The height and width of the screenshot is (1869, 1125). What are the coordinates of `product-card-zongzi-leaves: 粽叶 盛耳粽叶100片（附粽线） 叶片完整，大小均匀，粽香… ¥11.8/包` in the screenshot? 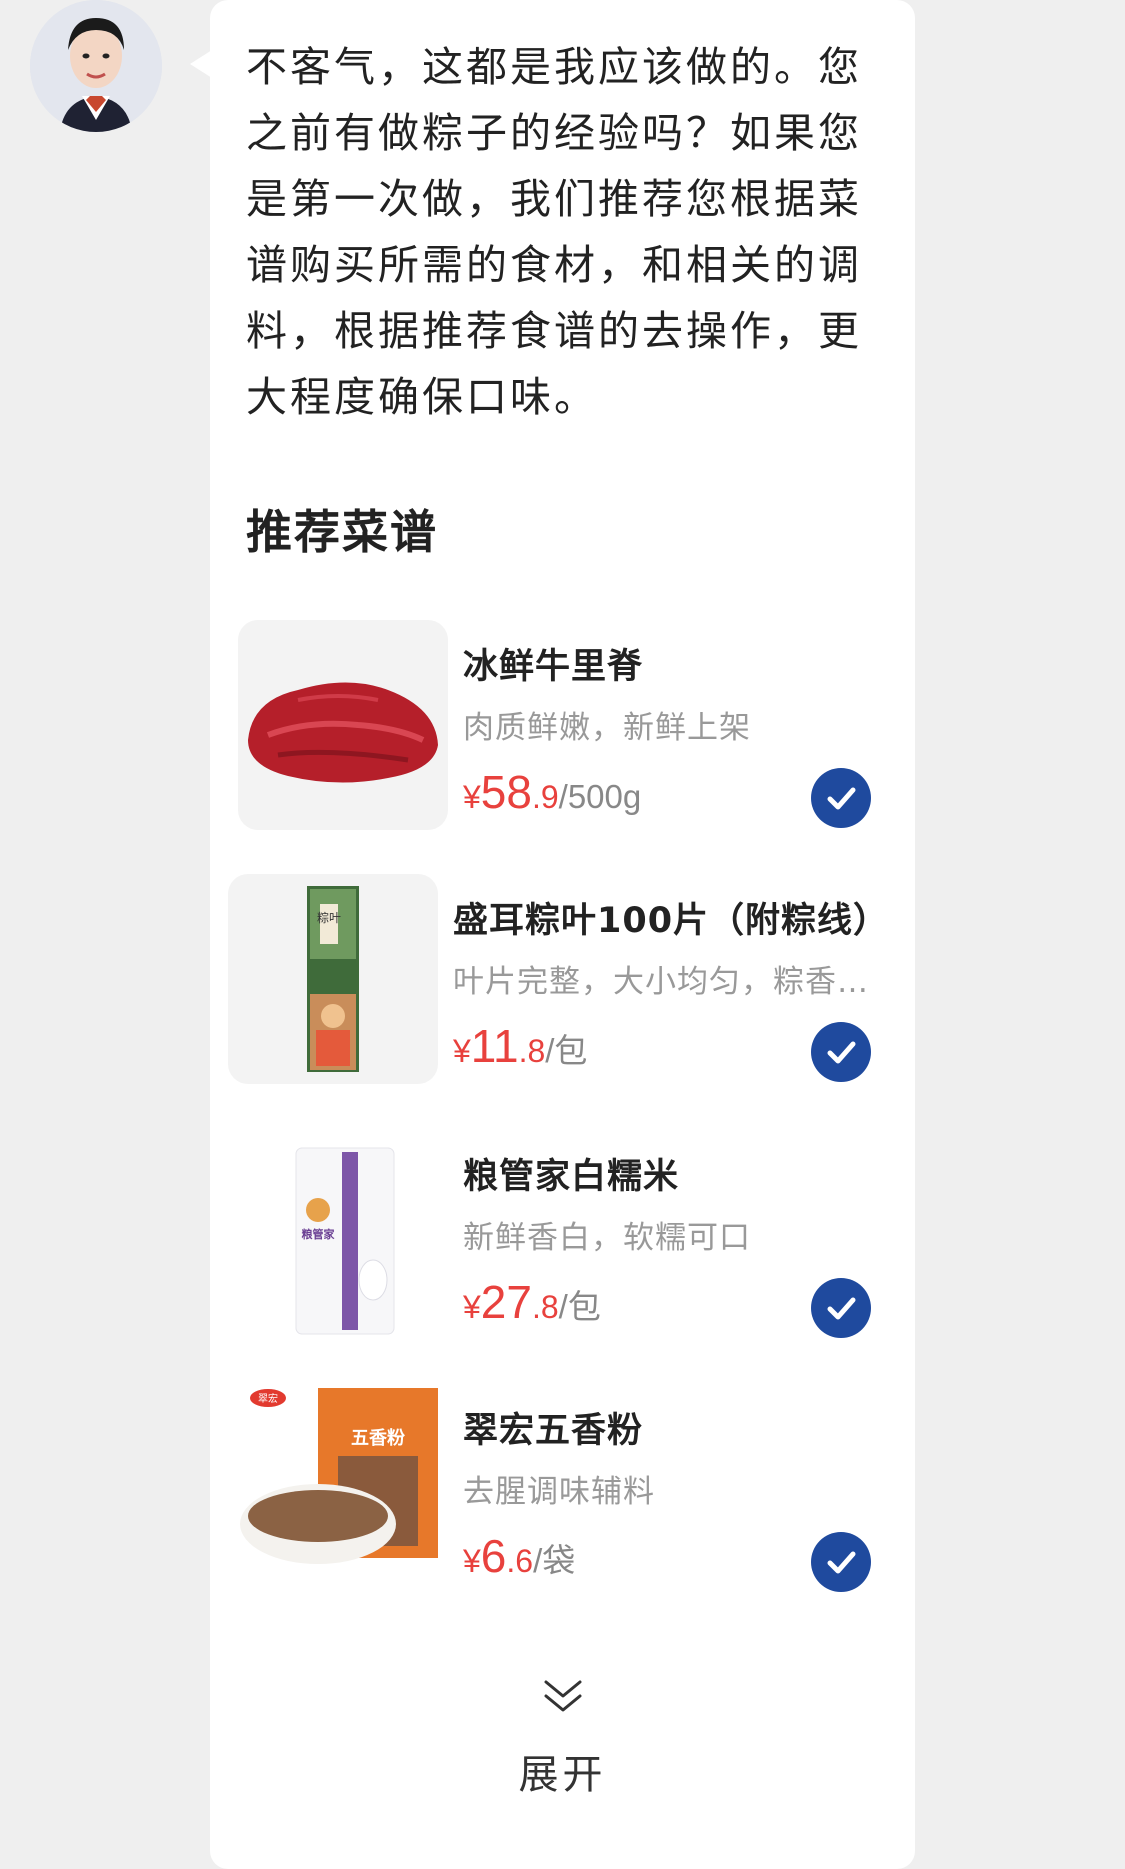 It's located at (562, 980).